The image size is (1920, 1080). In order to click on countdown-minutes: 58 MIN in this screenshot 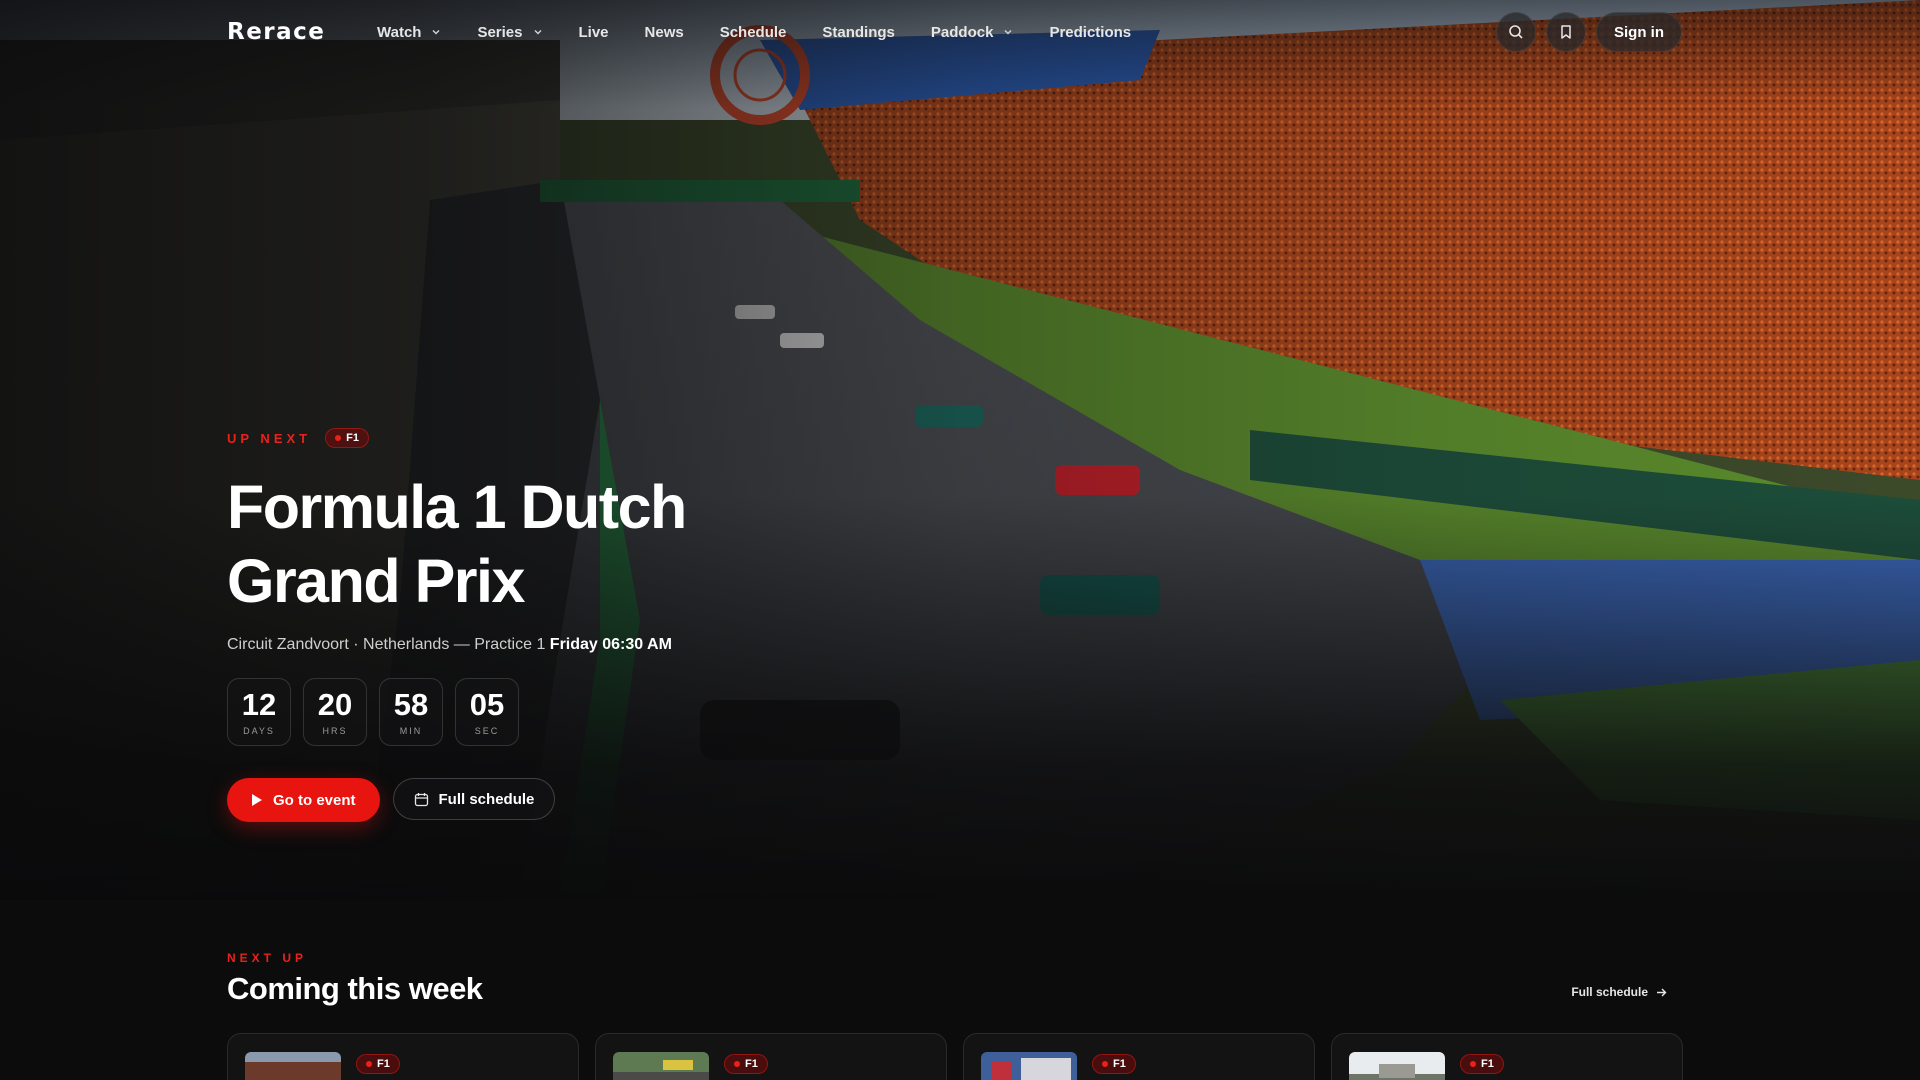, I will do `click(411, 712)`.